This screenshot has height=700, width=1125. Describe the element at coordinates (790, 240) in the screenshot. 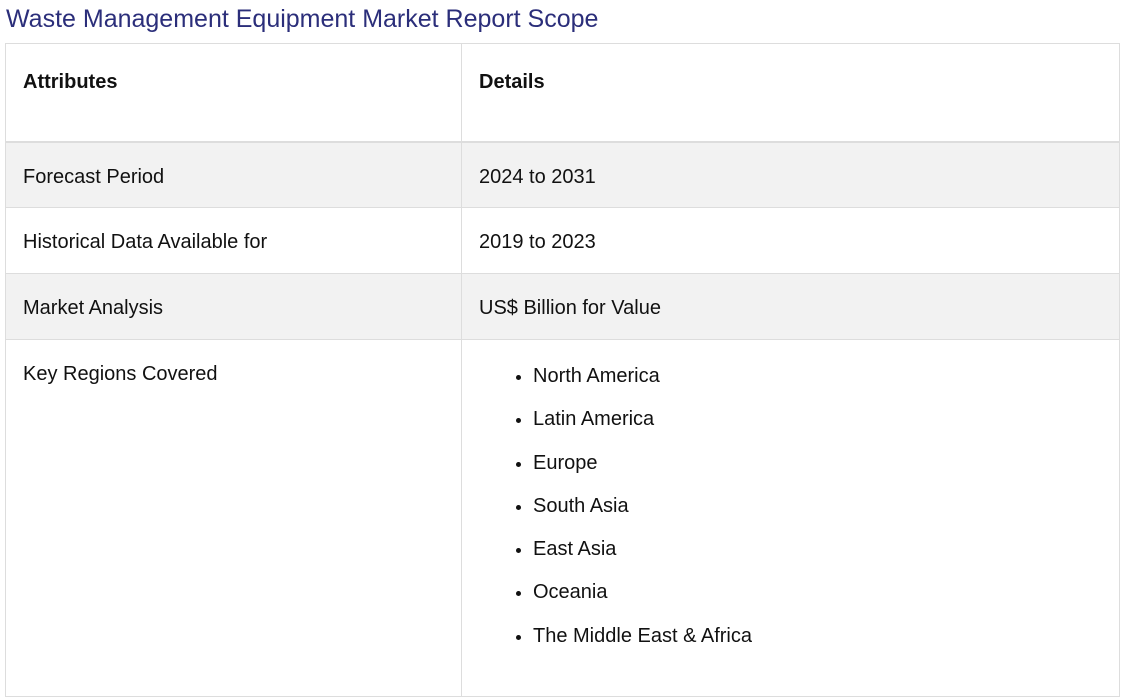

I see `detail-cell: 2019 to 2023` at that location.